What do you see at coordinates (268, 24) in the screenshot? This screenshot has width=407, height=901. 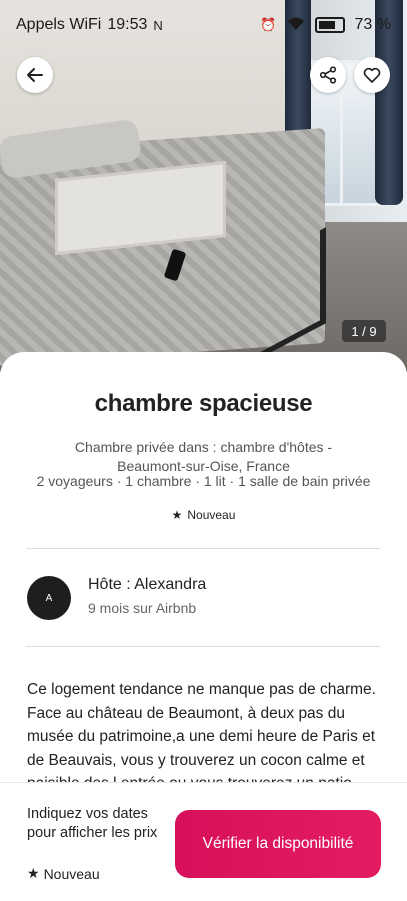 I see `alarm-icon: ⏰` at bounding box center [268, 24].